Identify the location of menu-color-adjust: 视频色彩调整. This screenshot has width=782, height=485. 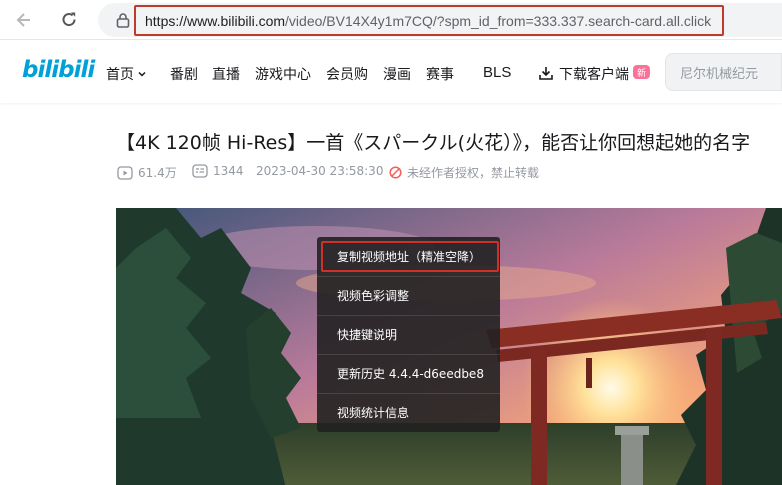
(408, 295).